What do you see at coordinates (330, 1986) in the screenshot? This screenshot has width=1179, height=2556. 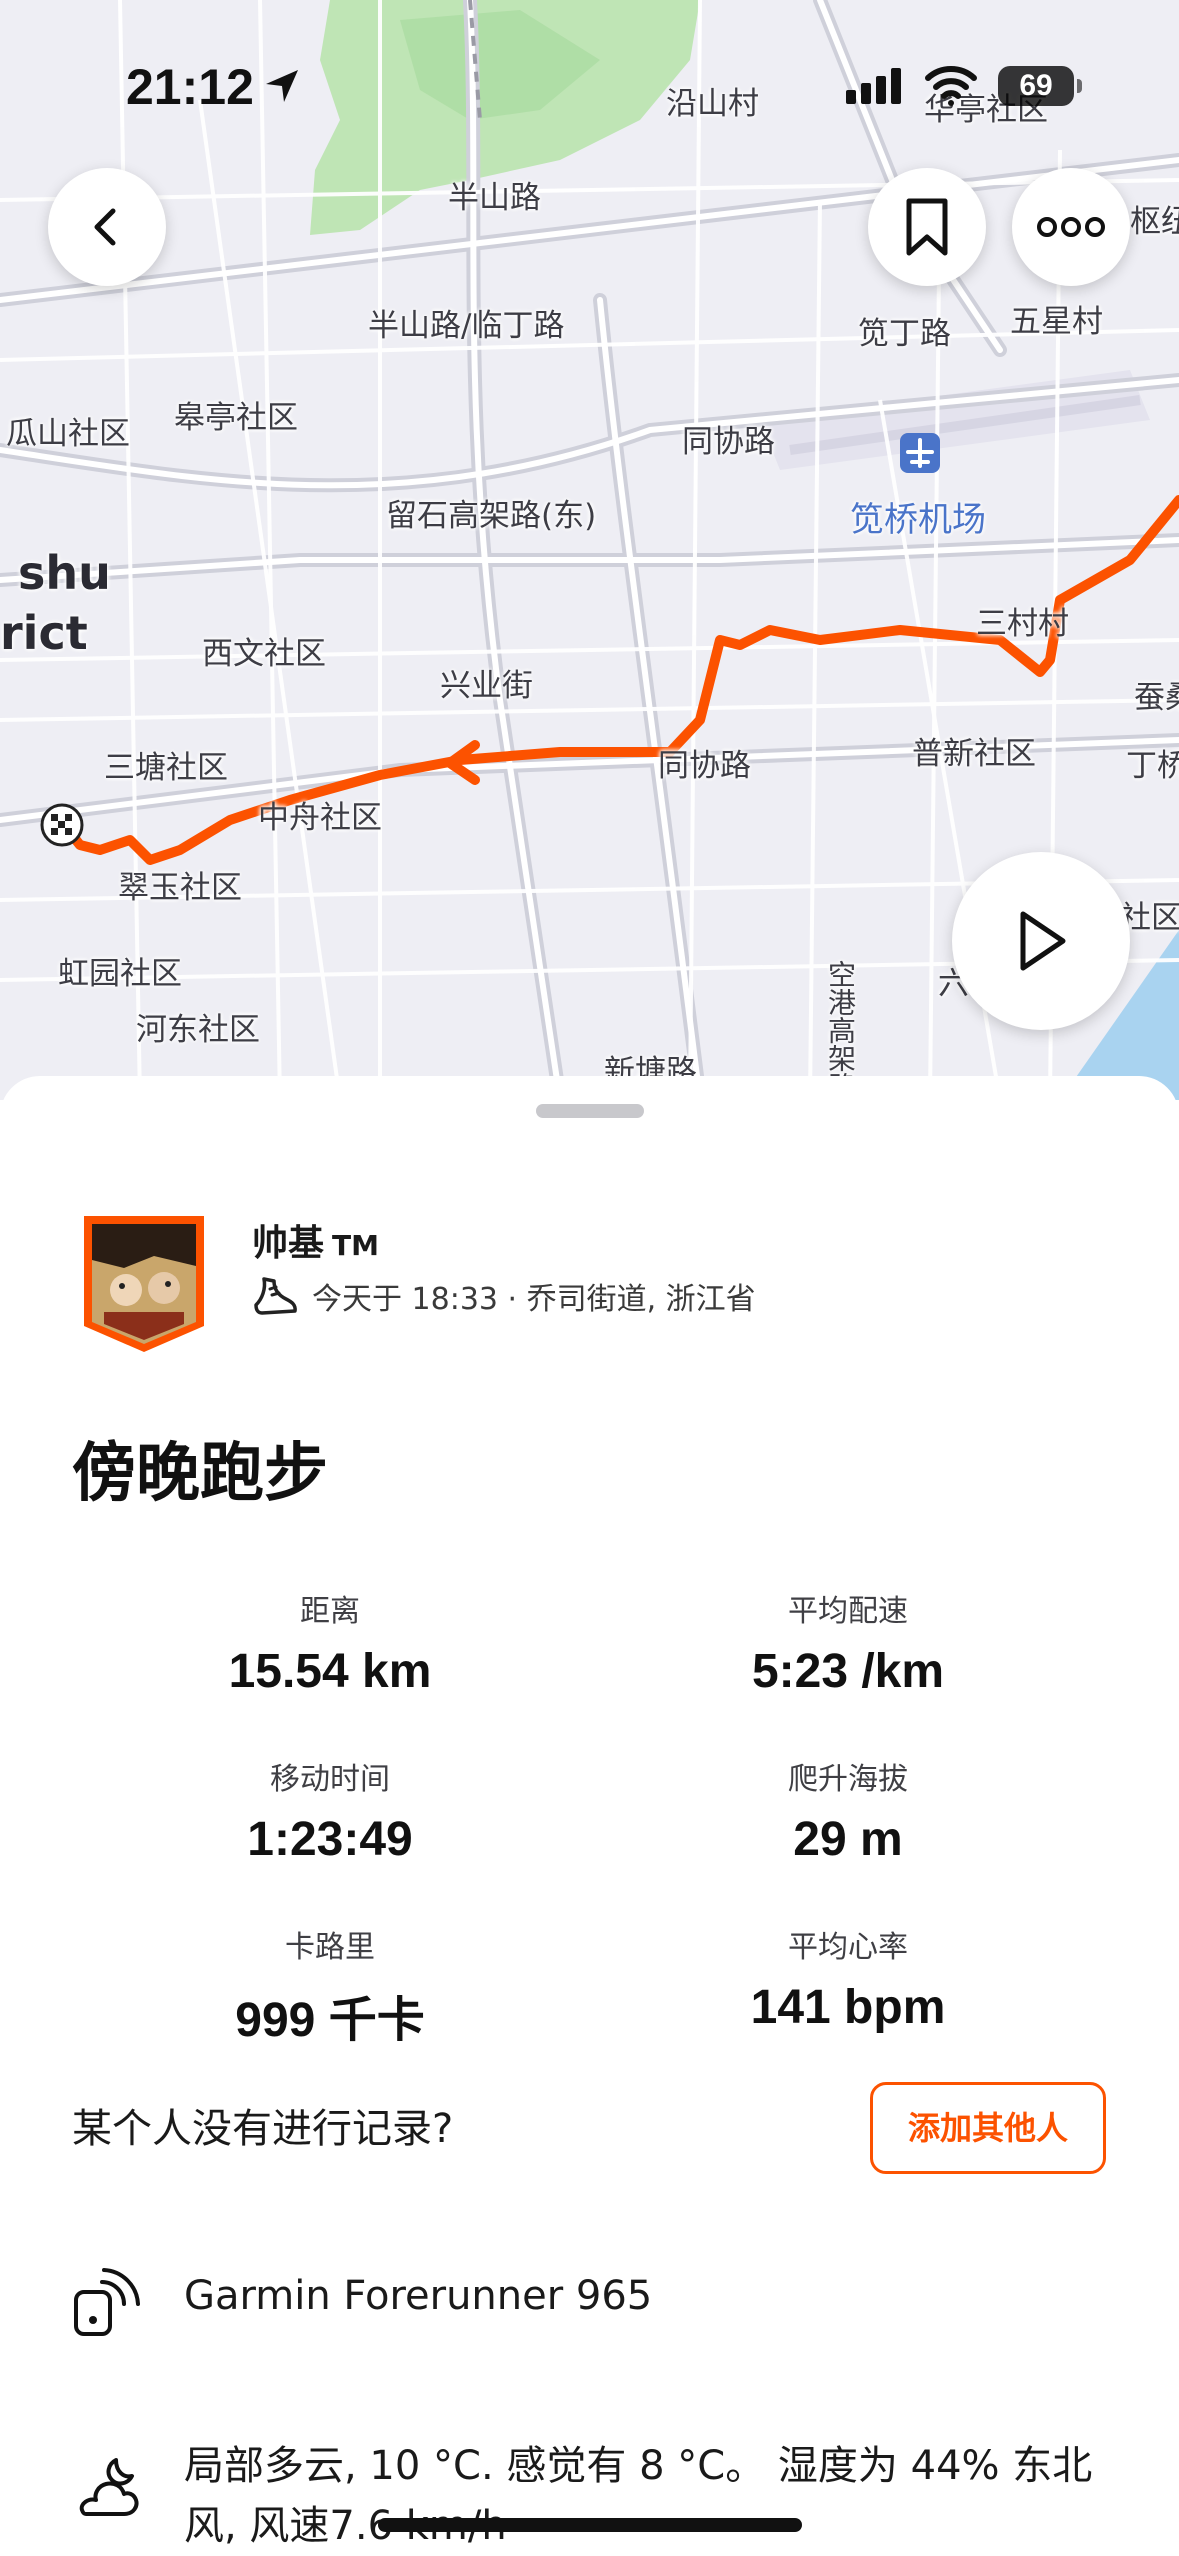 I see `stat-calories: 卡路里 999 千卡` at bounding box center [330, 1986].